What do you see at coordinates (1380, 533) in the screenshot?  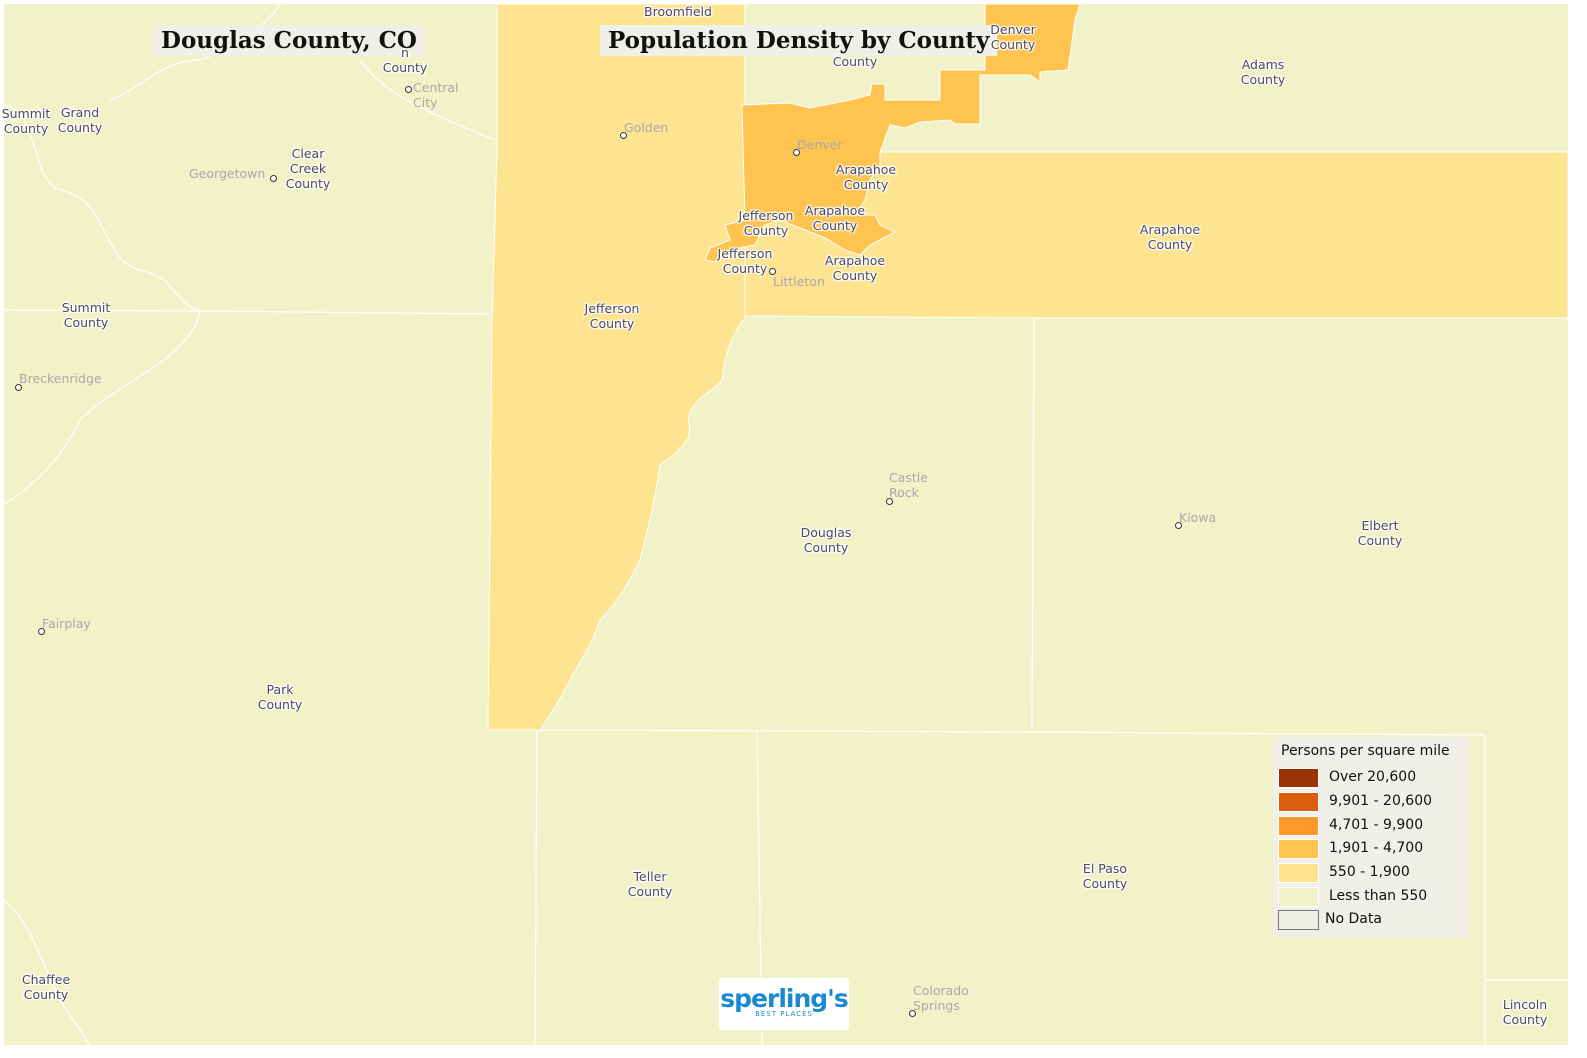 I see `county-label: Elbert County` at bounding box center [1380, 533].